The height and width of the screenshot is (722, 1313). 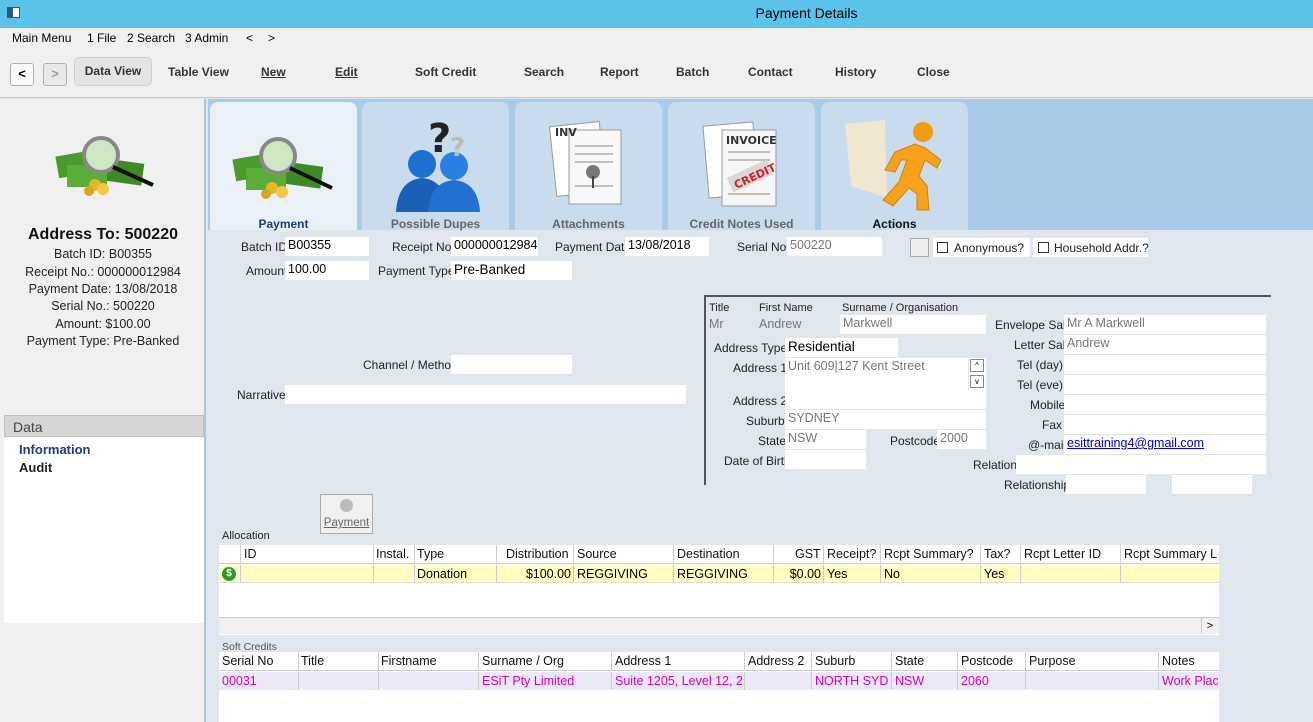 I want to click on email-field: esittraining4@gmail.com, so click(x=1165, y=444).